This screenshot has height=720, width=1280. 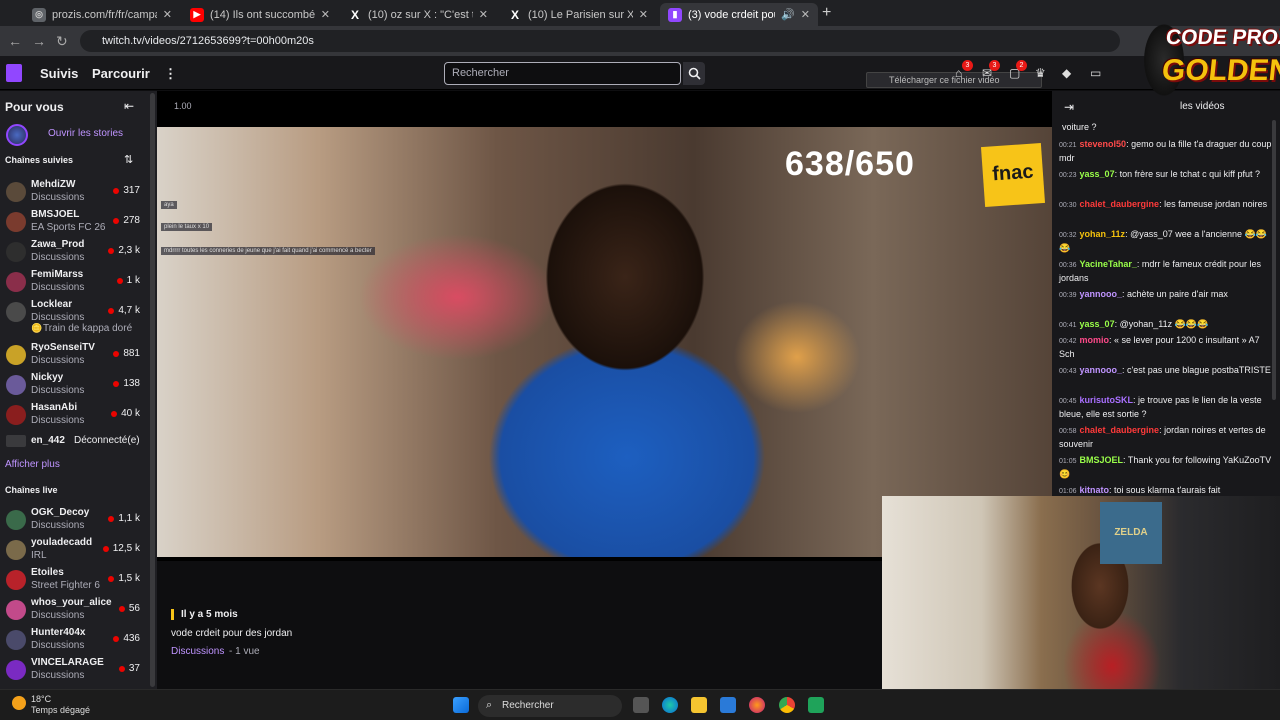 What do you see at coordinates (1095, 490) in the screenshot?
I see `chat-username: kitnato` at bounding box center [1095, 490].